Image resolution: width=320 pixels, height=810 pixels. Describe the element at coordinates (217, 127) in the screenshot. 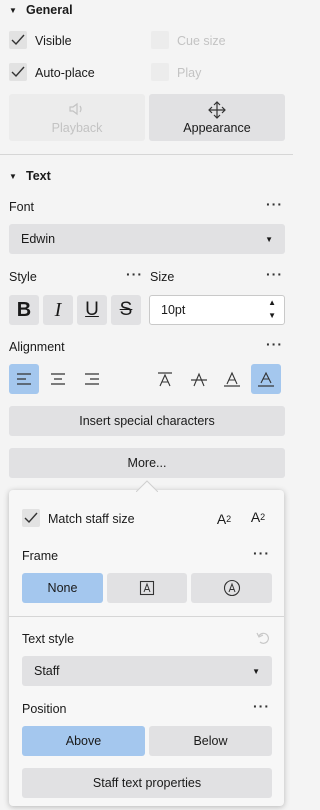

I see `appearance-label: Appearance` at that location.